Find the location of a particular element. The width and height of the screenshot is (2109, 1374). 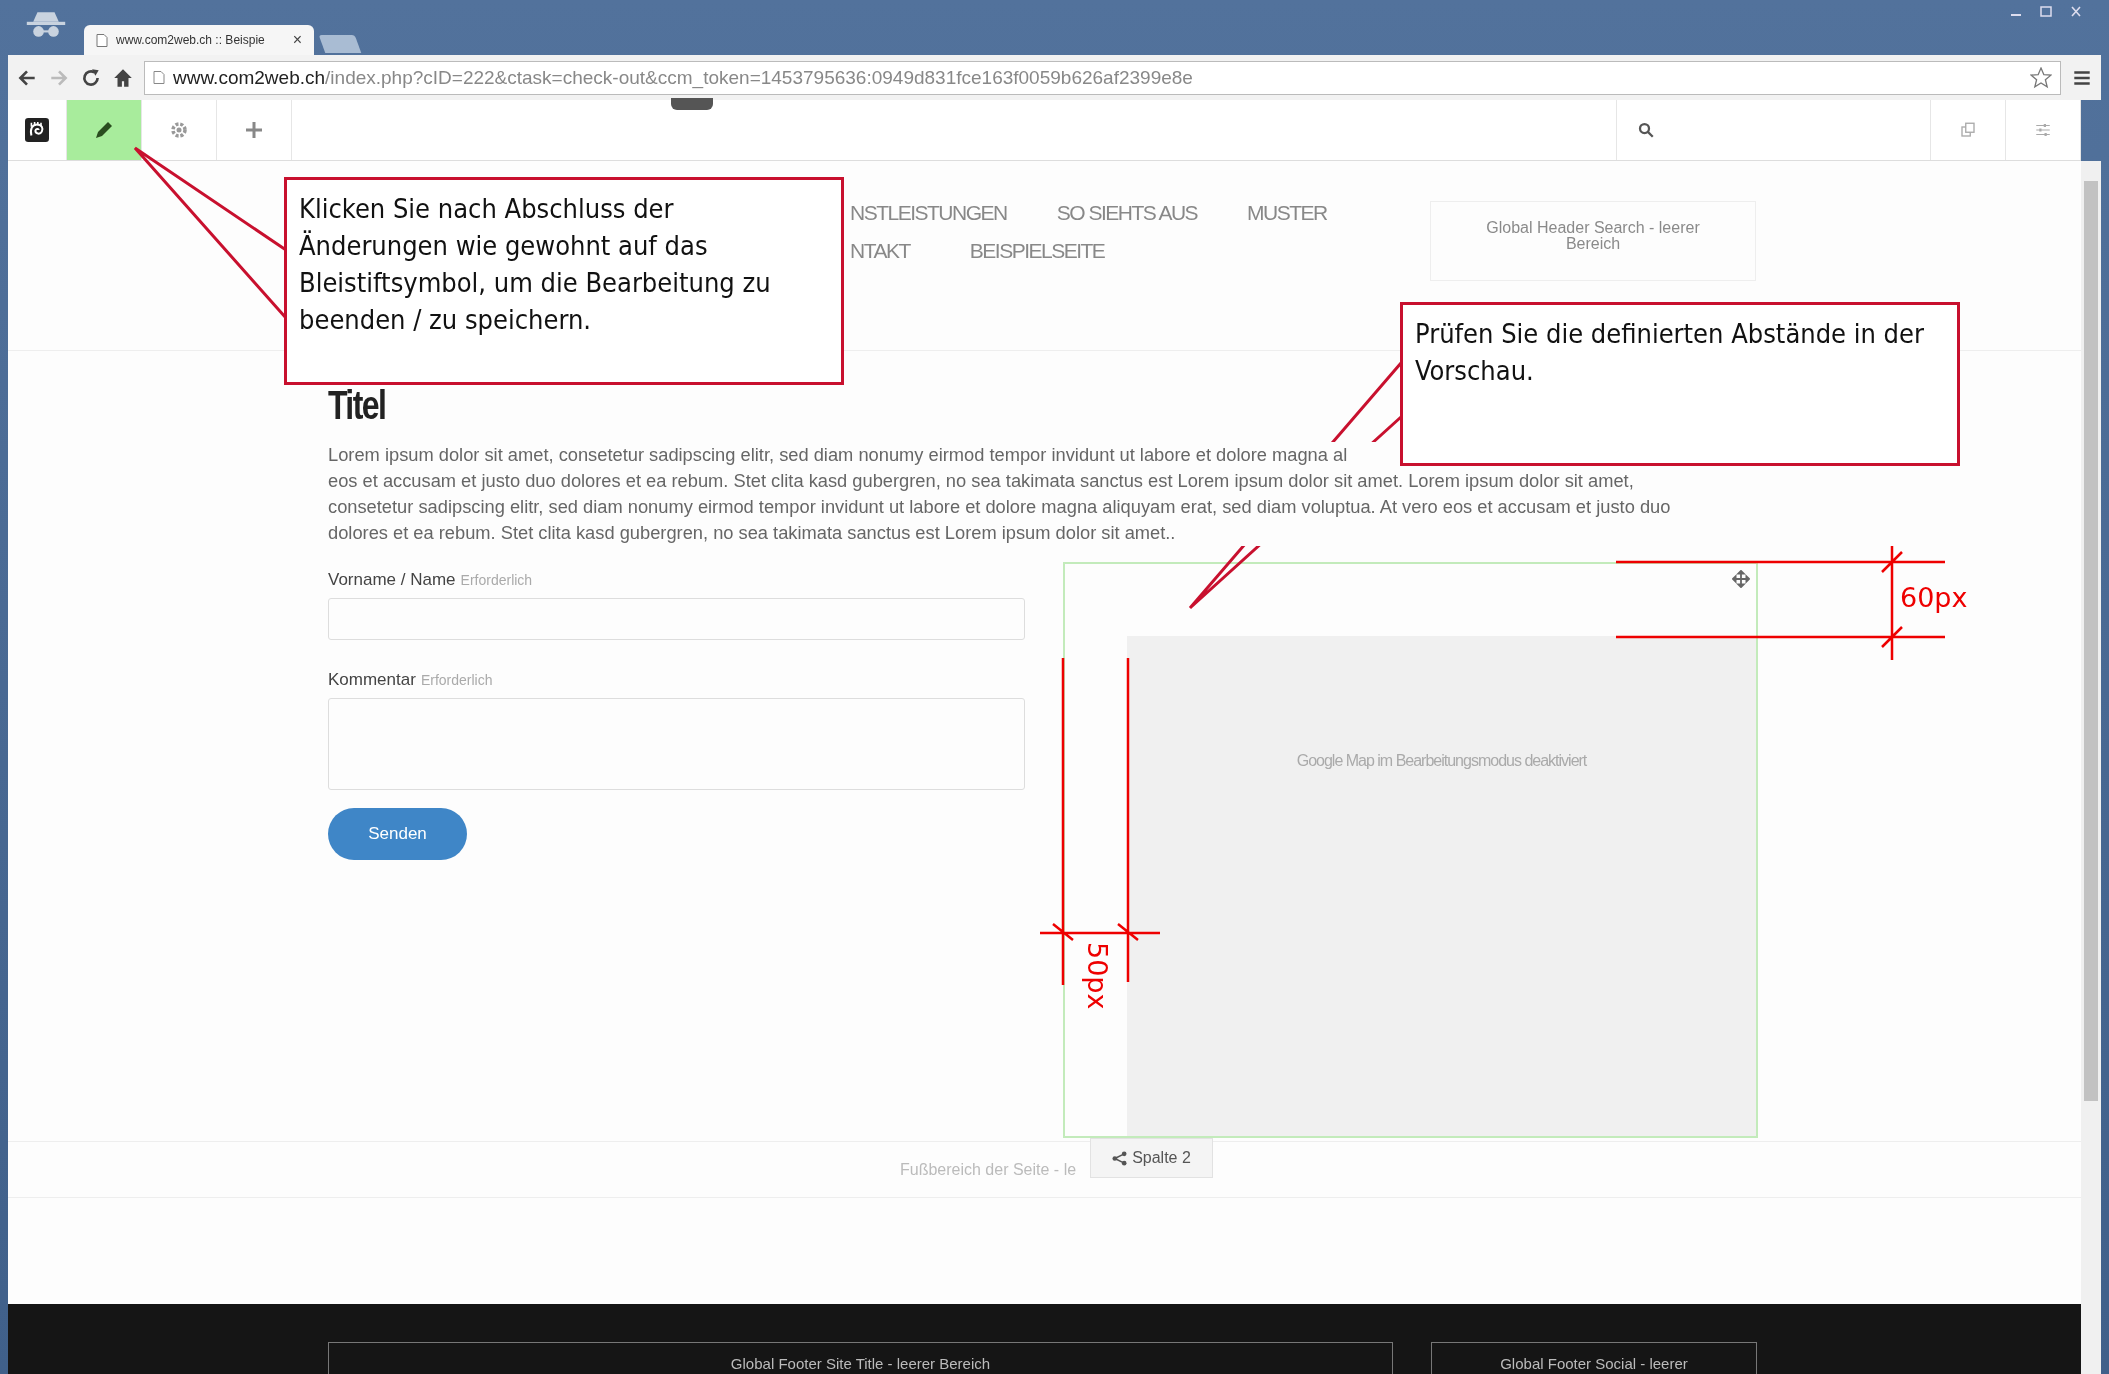

nav-link: BEISPIELSEITE is located at coordinates (1037, 251).